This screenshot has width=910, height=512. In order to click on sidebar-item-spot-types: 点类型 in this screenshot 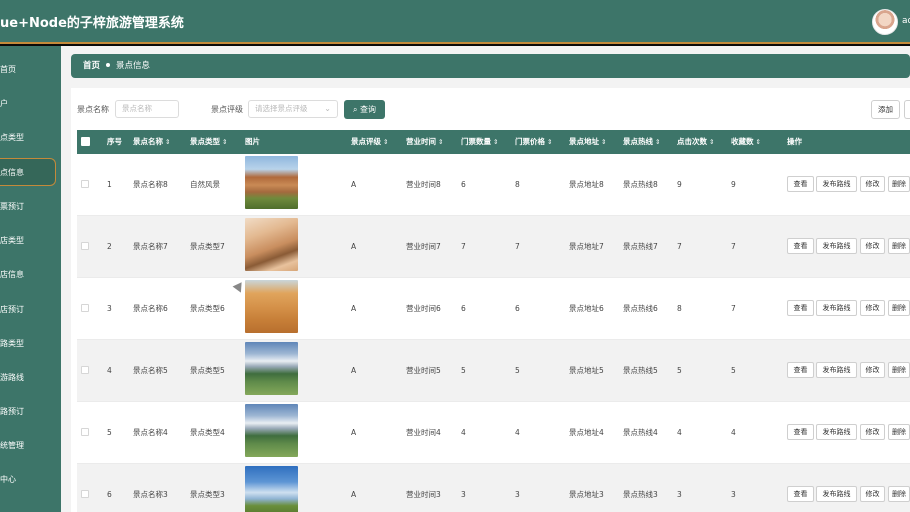, I will do `click(30, 138)`.